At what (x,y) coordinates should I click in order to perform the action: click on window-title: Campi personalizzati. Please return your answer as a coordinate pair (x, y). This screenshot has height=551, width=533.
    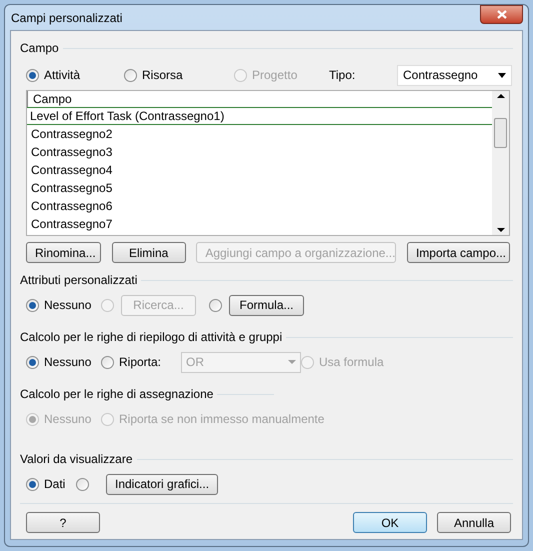
    Looking at the image, I should click on (66, 18).